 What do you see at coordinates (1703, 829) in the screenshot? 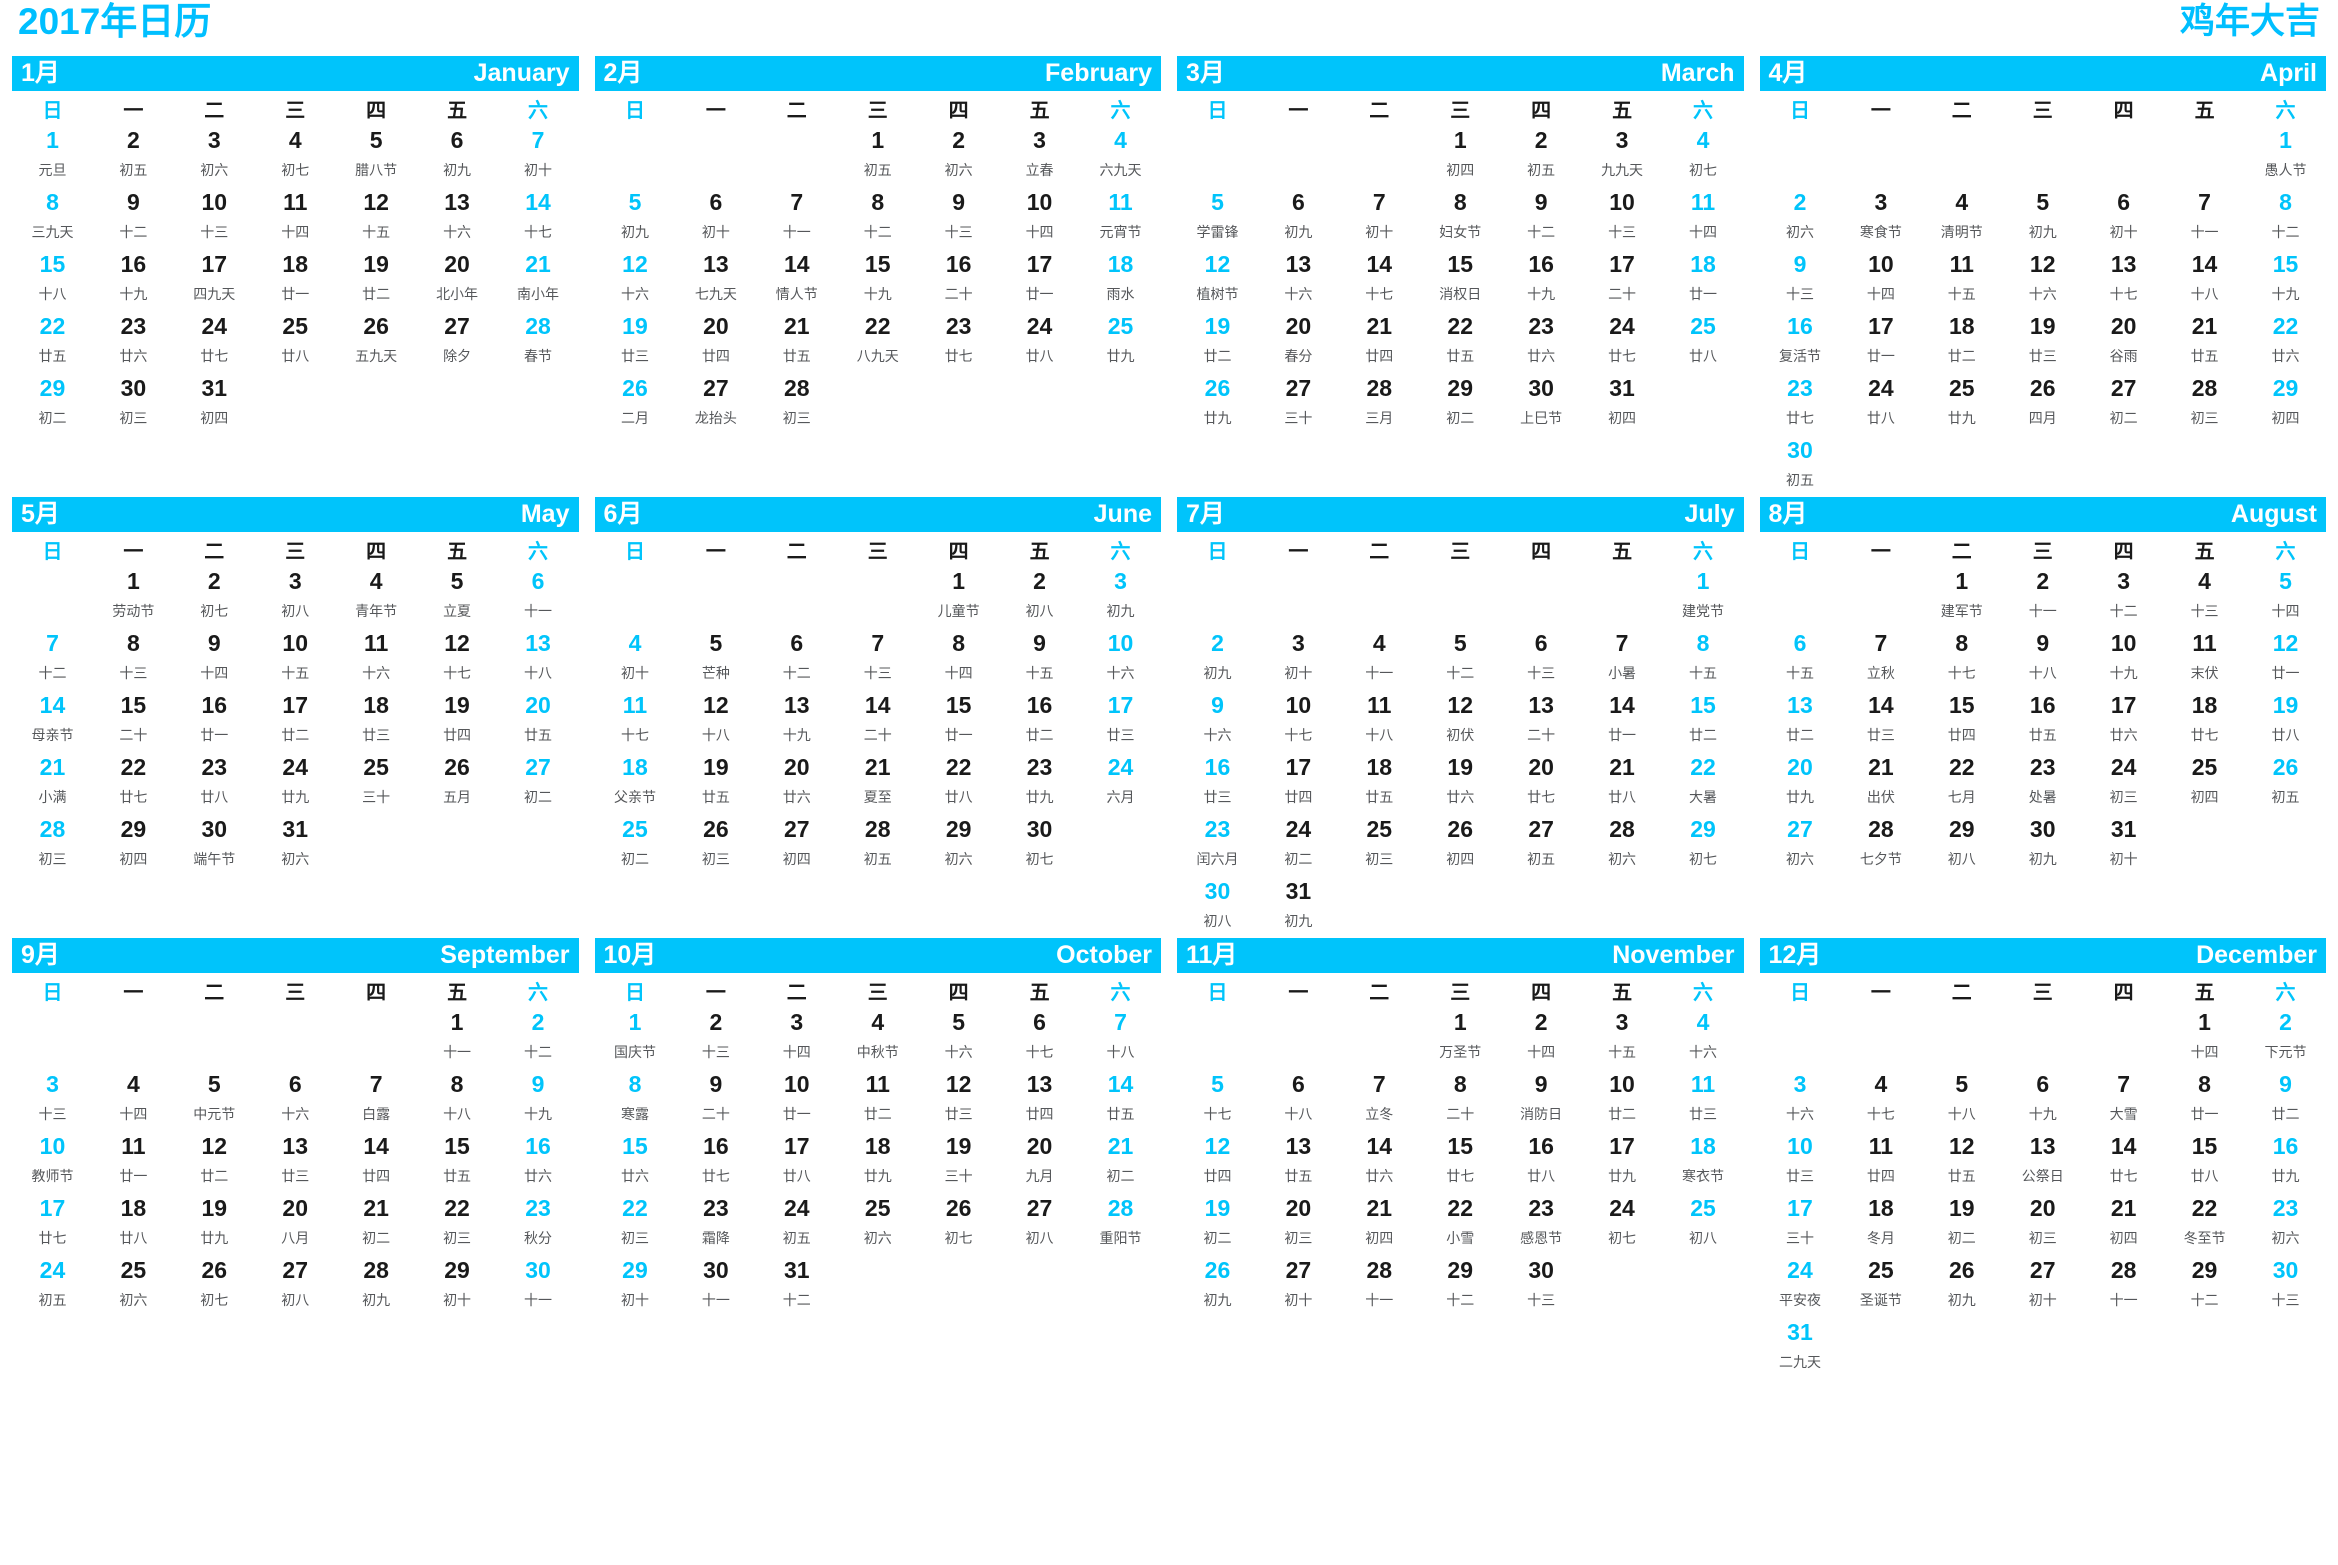
I see `day-cell: 29` at bounding box center [1703, 829].